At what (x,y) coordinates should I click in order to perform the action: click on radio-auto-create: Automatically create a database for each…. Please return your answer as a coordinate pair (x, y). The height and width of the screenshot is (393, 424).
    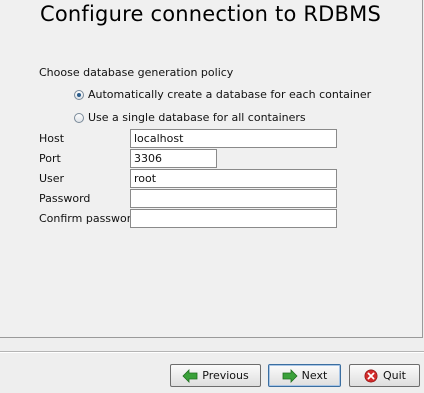
    Looking at the image, I should click on (222, 94).